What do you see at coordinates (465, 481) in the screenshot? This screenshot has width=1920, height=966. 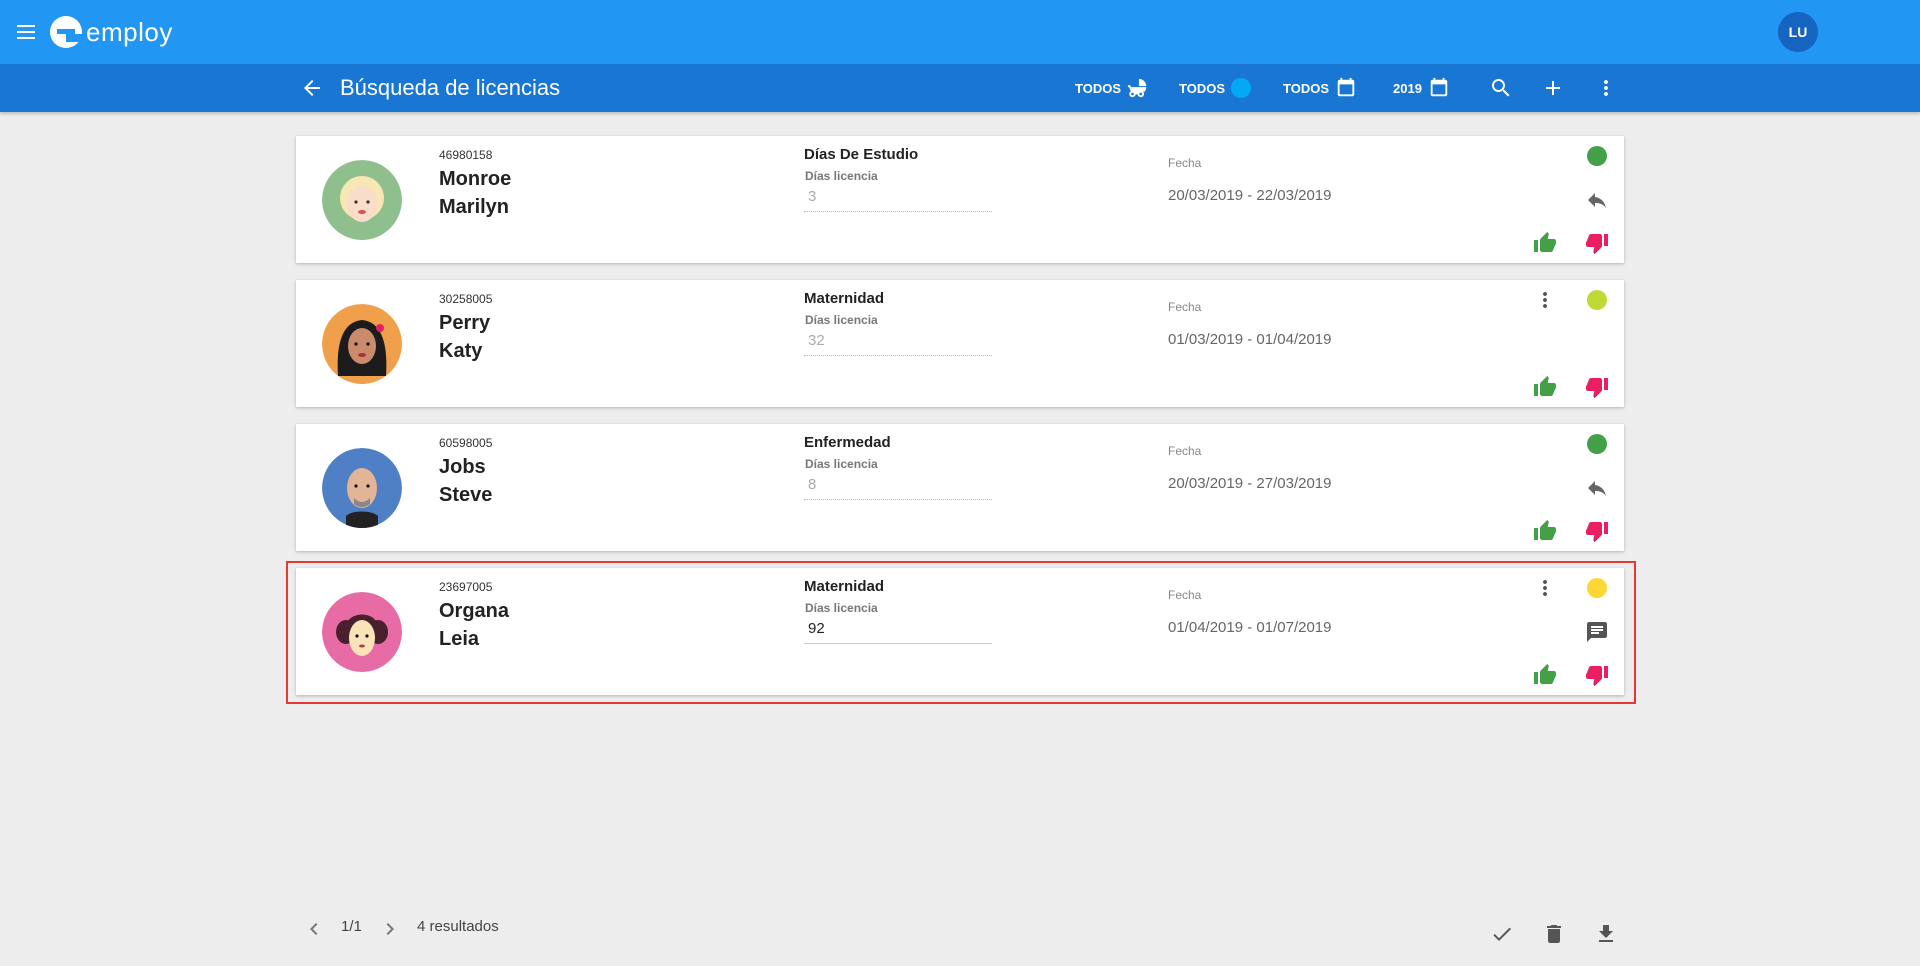 I see `employee-name: Jobs Steve` at bounding box center [465, 481].